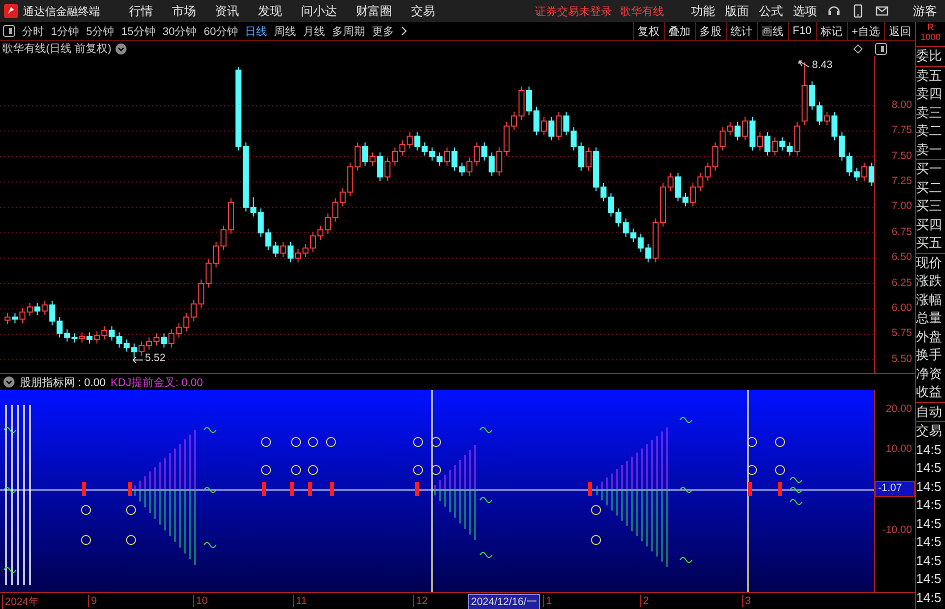 The height and width of the screenshot is (609, 945). What do you see at coordinates (314, 31) in the screenshot?
I see `period-tab: 月线` at bounding box center [314, 31].